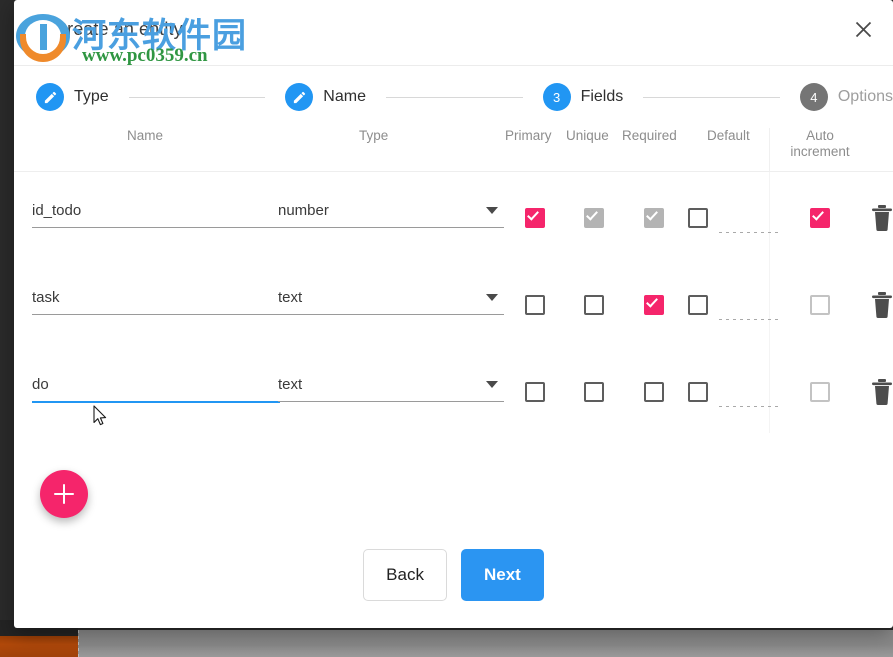  Describe the element at coordinates (649, 135) in the screenshot. I see `column-header-required: Required` at that location.